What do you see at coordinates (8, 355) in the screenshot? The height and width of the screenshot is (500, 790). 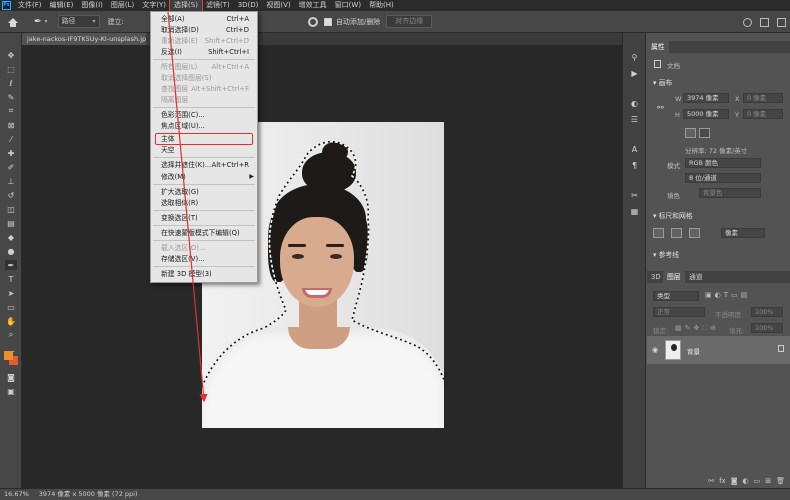 I see `foreground-color-swatch` at bounding box center [8, 355].